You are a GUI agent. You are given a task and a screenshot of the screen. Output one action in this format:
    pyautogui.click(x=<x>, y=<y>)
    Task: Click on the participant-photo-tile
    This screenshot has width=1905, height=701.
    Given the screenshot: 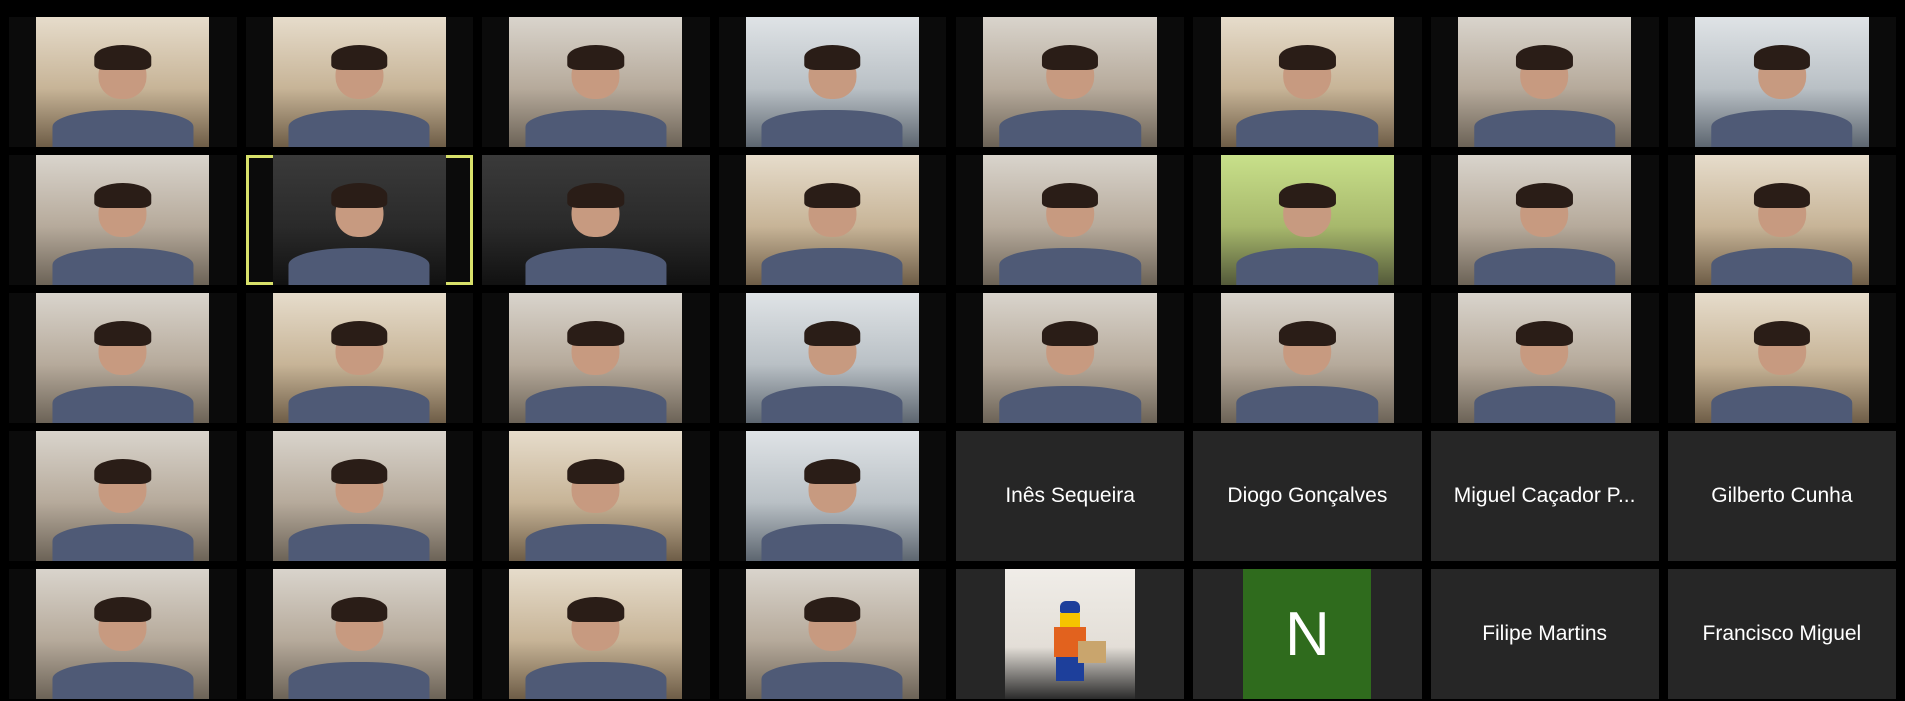 What is the action you would take?
    pyautogui.click(x=1070, y=634)
    